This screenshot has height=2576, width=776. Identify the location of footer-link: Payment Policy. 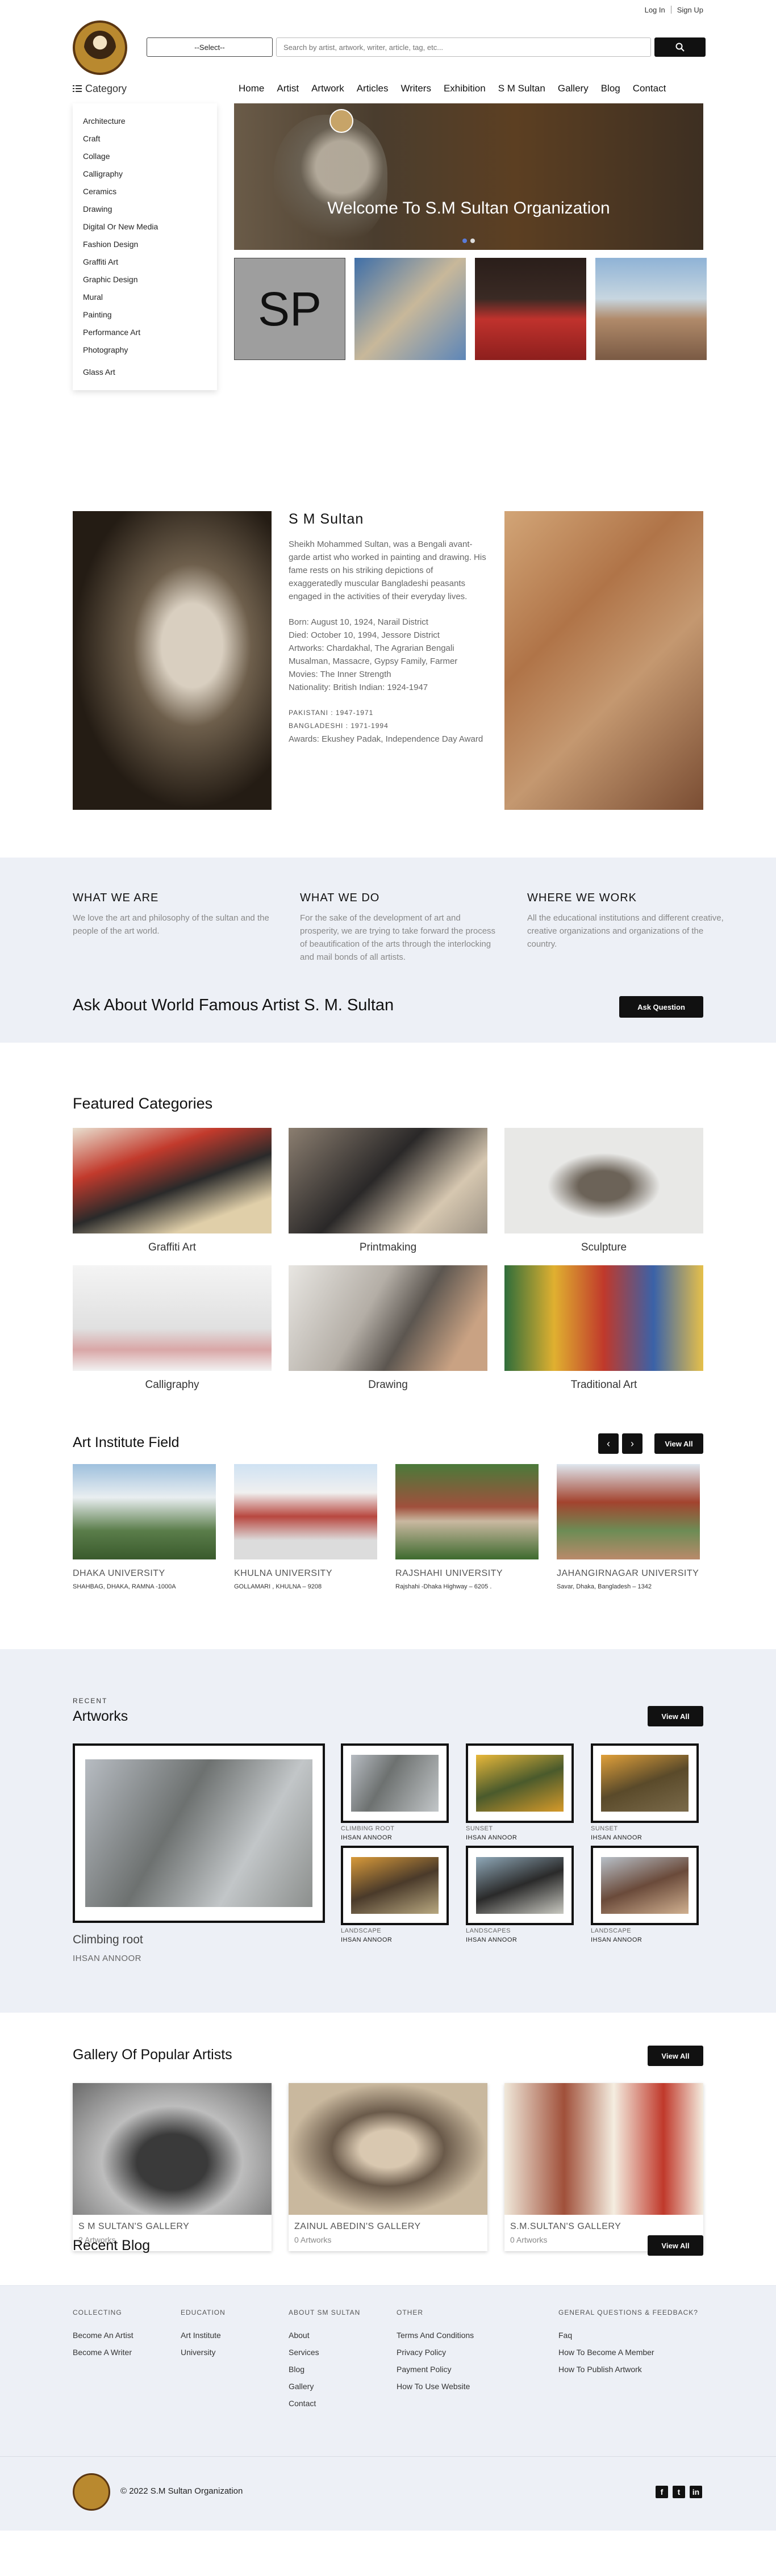
(435, 2369).